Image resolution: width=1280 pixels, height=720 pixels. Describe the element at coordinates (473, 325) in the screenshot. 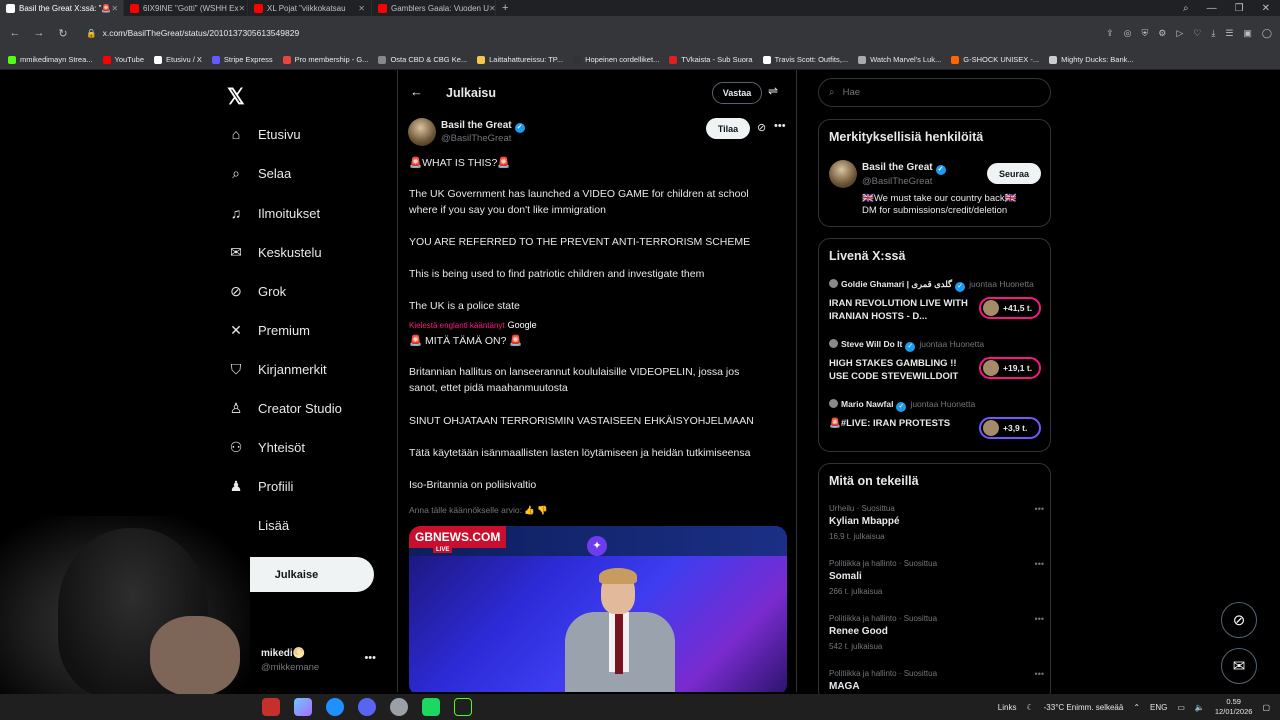

I see `translation-attribution: Kielestä englanti kääntänyt Google` at that location.